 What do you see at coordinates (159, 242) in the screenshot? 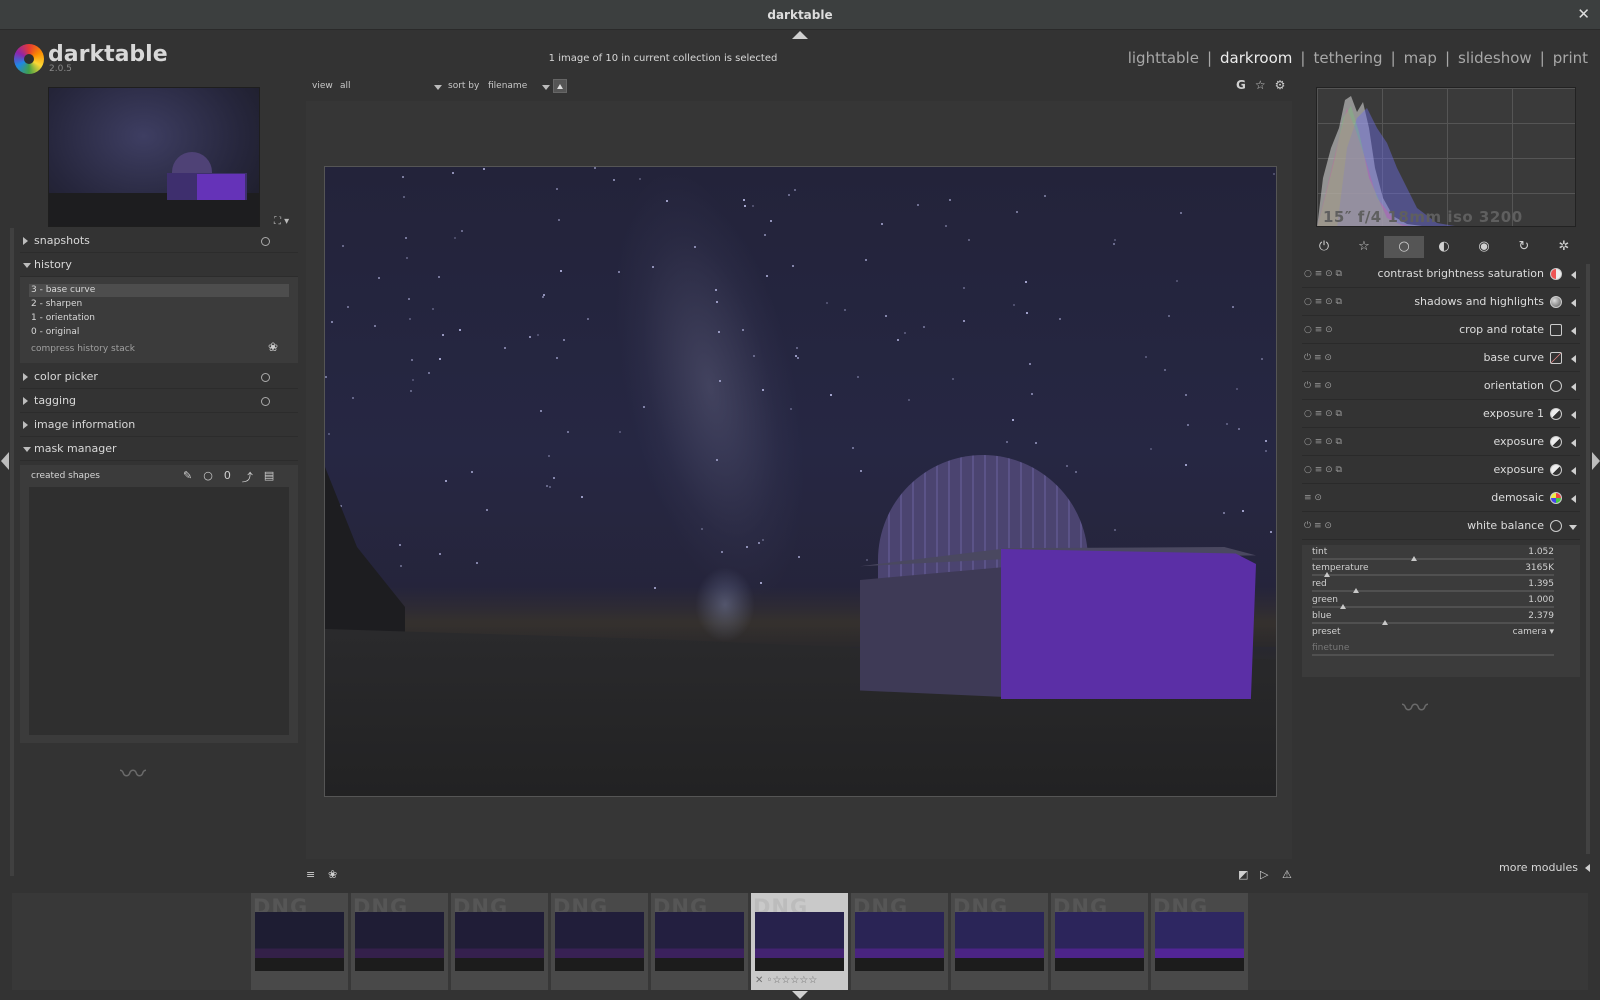
I see `module-snapshots: snapshots` at bounding box center [159, 242].